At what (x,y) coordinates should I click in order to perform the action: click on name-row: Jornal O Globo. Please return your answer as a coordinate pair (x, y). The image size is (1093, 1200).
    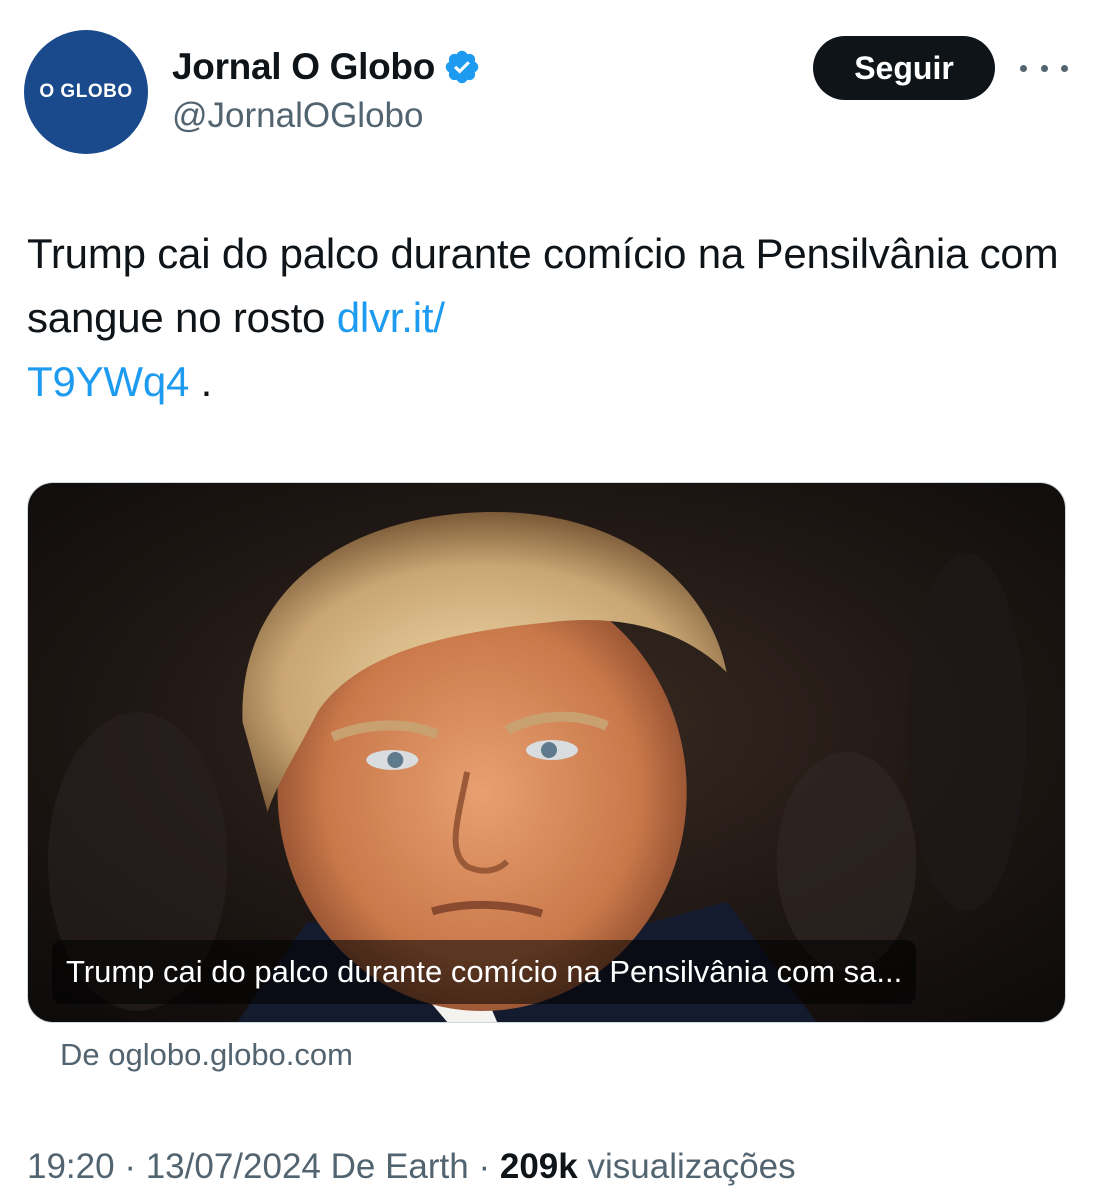
    Looking at the image, I should click on (326, 67).